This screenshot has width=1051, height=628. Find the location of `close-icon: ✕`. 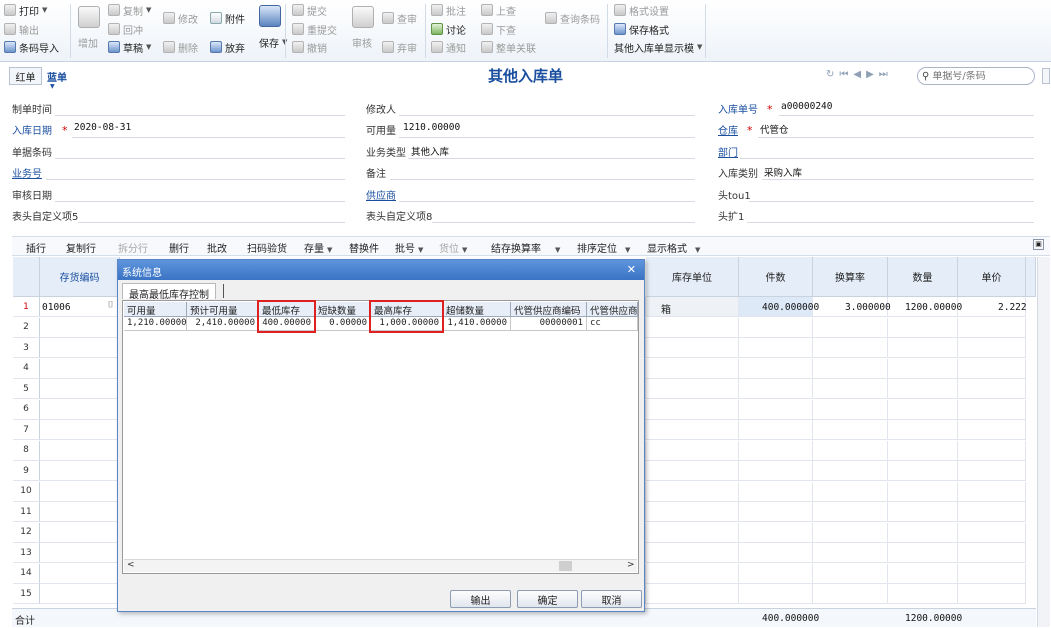

close-icon: ✕ is located at coordinates (631, 269).